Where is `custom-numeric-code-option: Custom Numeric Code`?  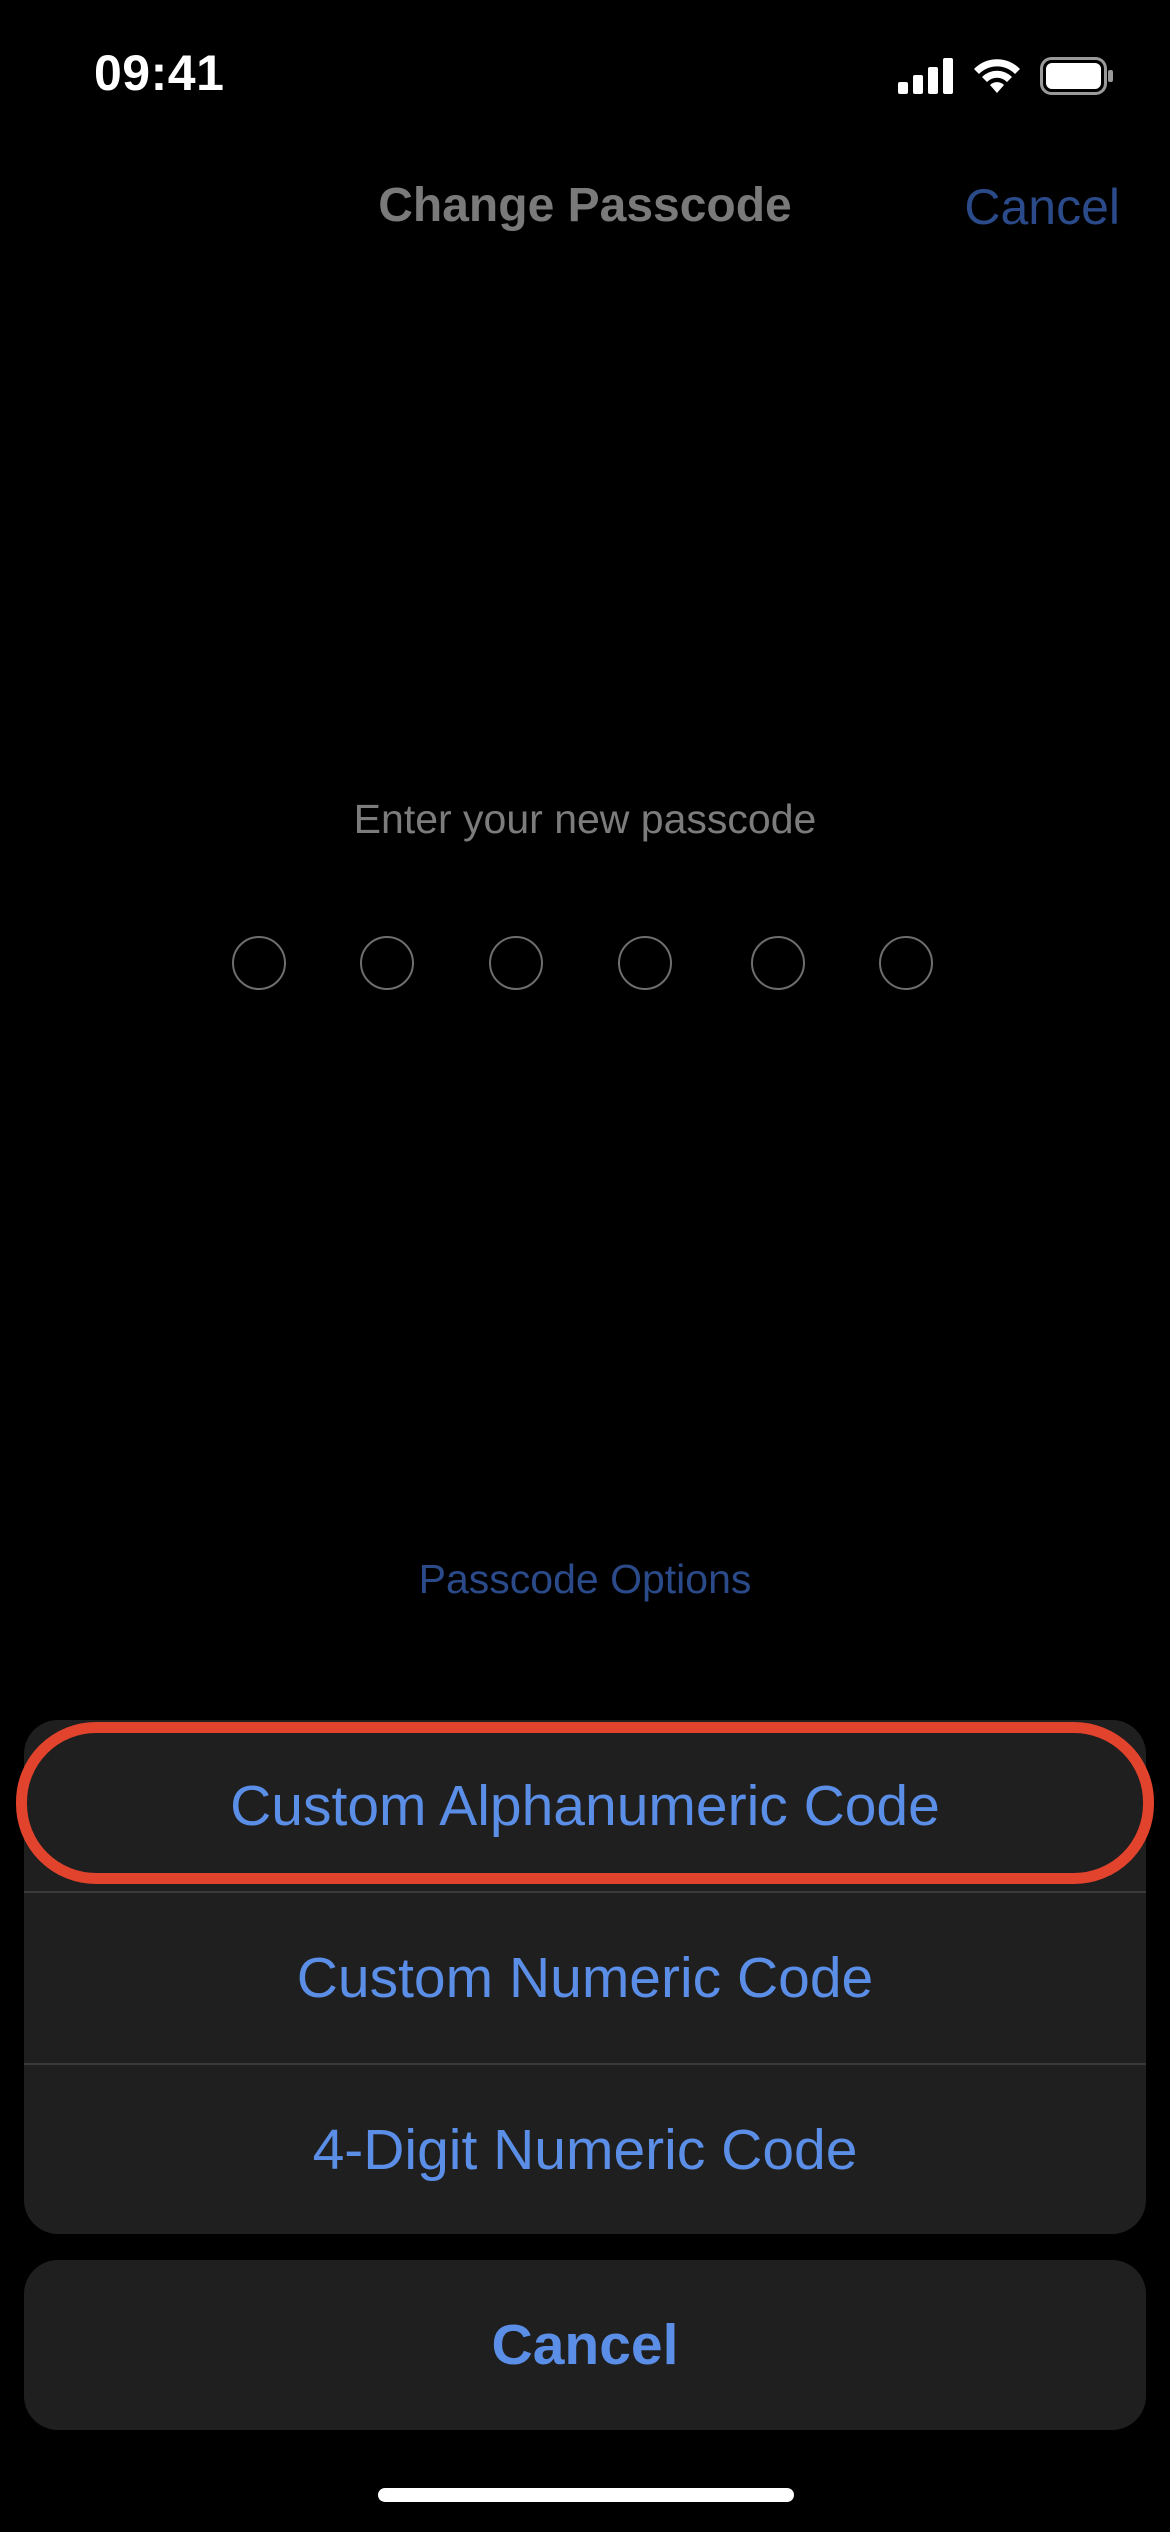 custom-numeric-code-option: Custom Numeric Code is located at coordinates (585, 1977).